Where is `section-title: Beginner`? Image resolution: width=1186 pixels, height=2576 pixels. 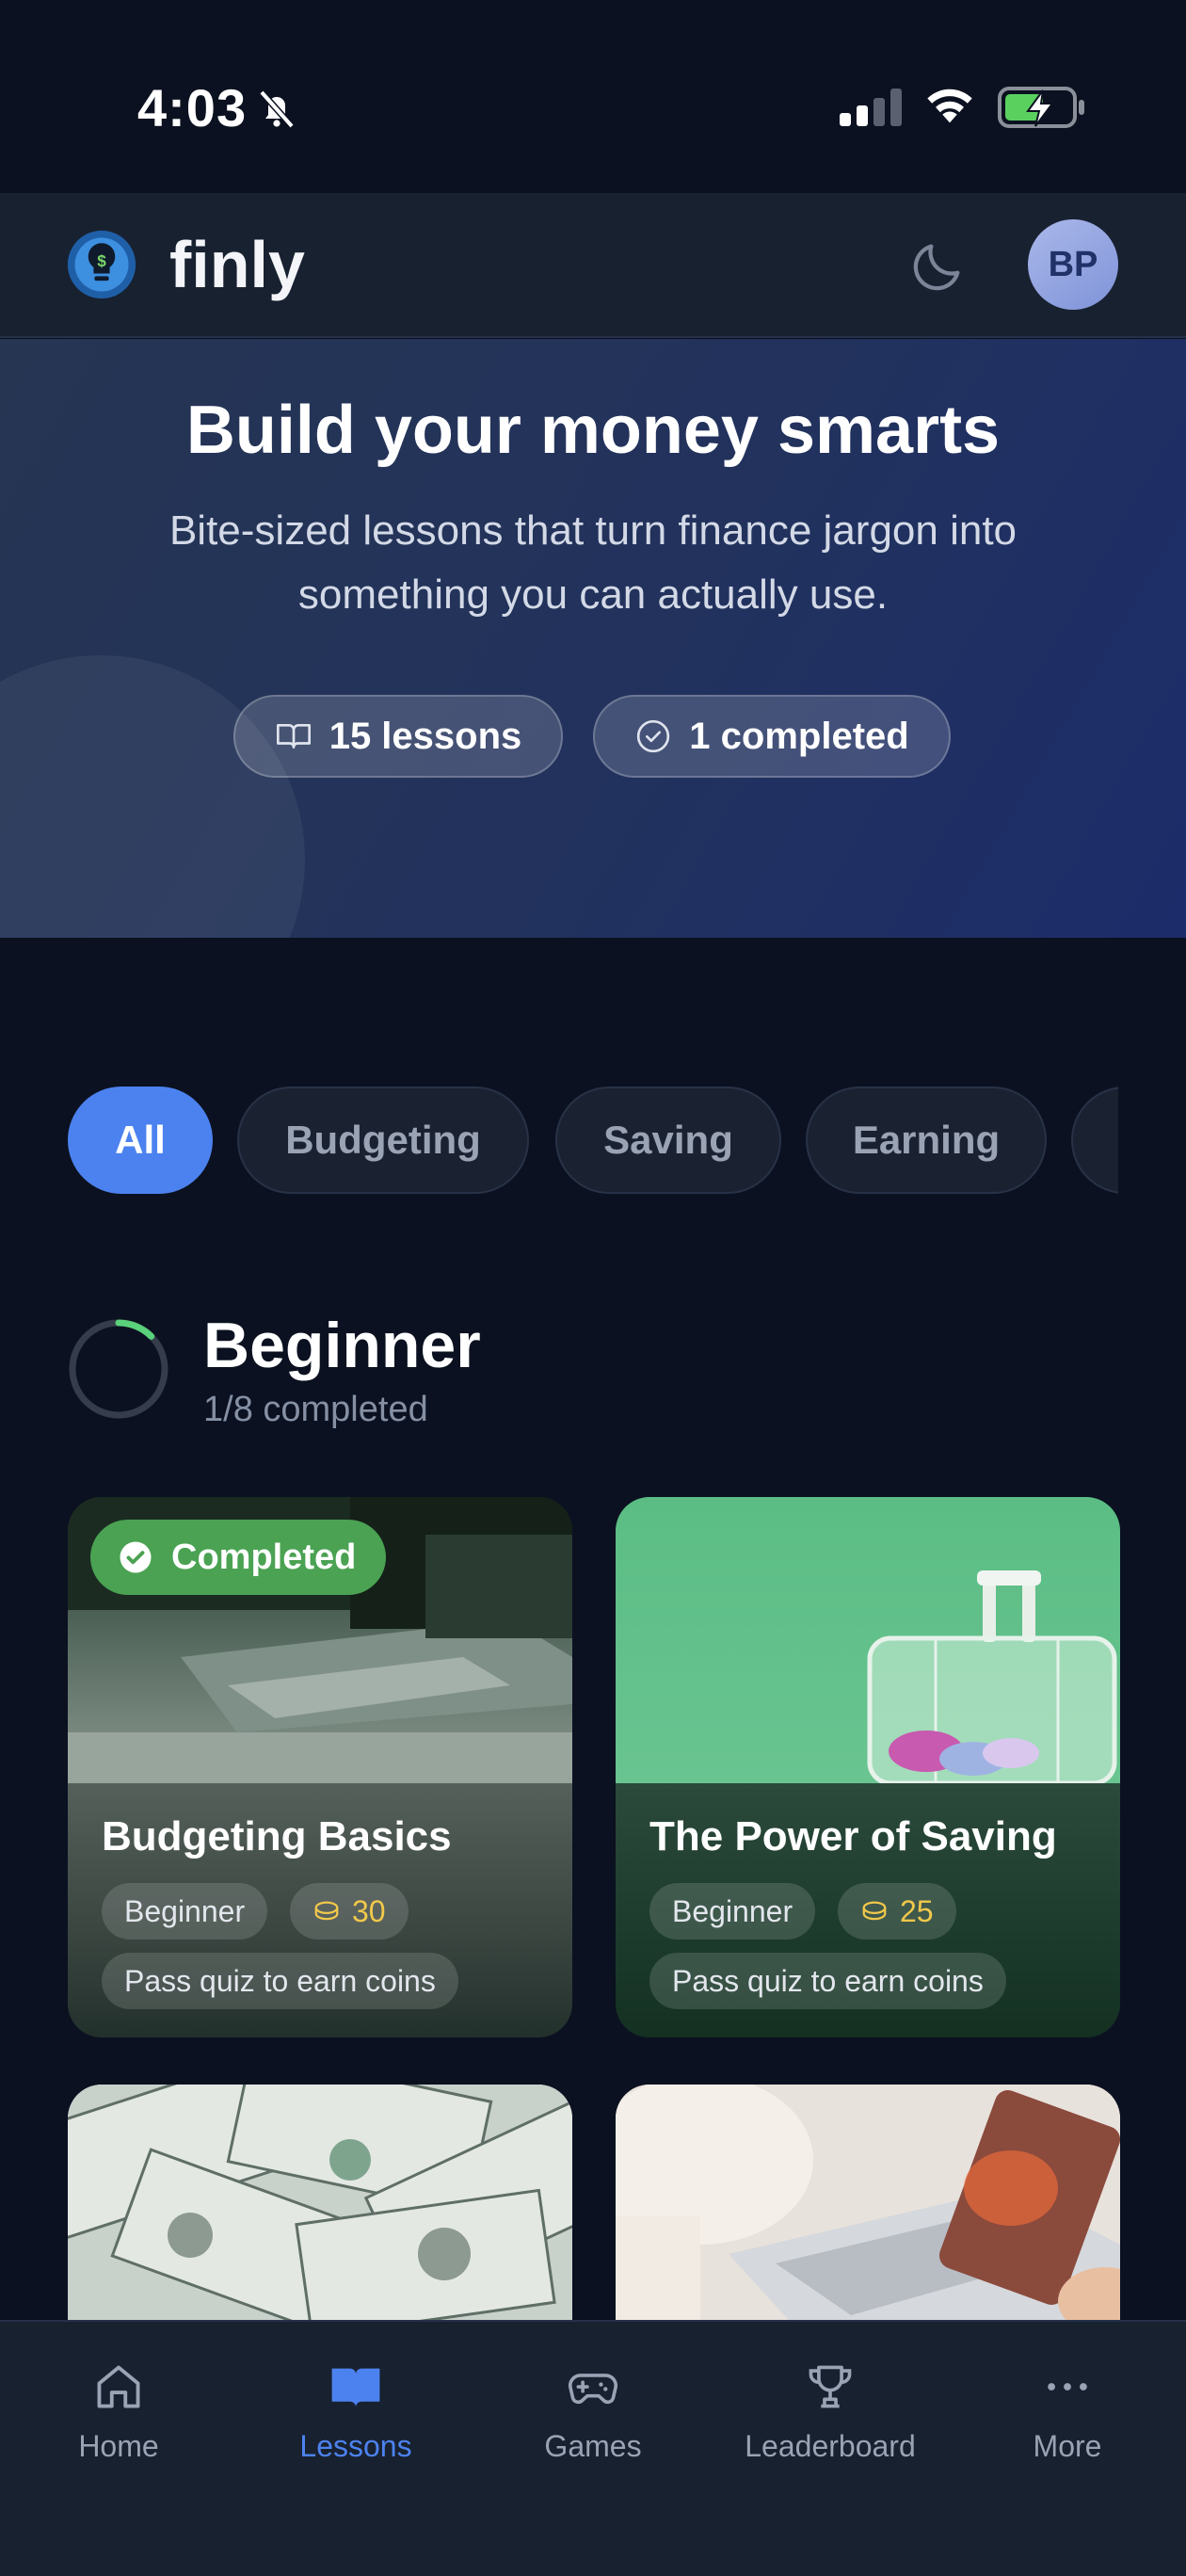
section-title: Beginner is located at coordinates (342, 1345).